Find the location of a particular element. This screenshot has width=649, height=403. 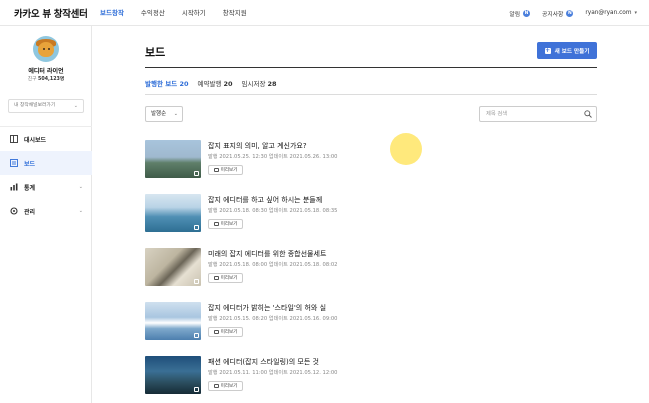

brand-logo: 카카오 뷰 창작센터 is located at coordinates (51, 13).